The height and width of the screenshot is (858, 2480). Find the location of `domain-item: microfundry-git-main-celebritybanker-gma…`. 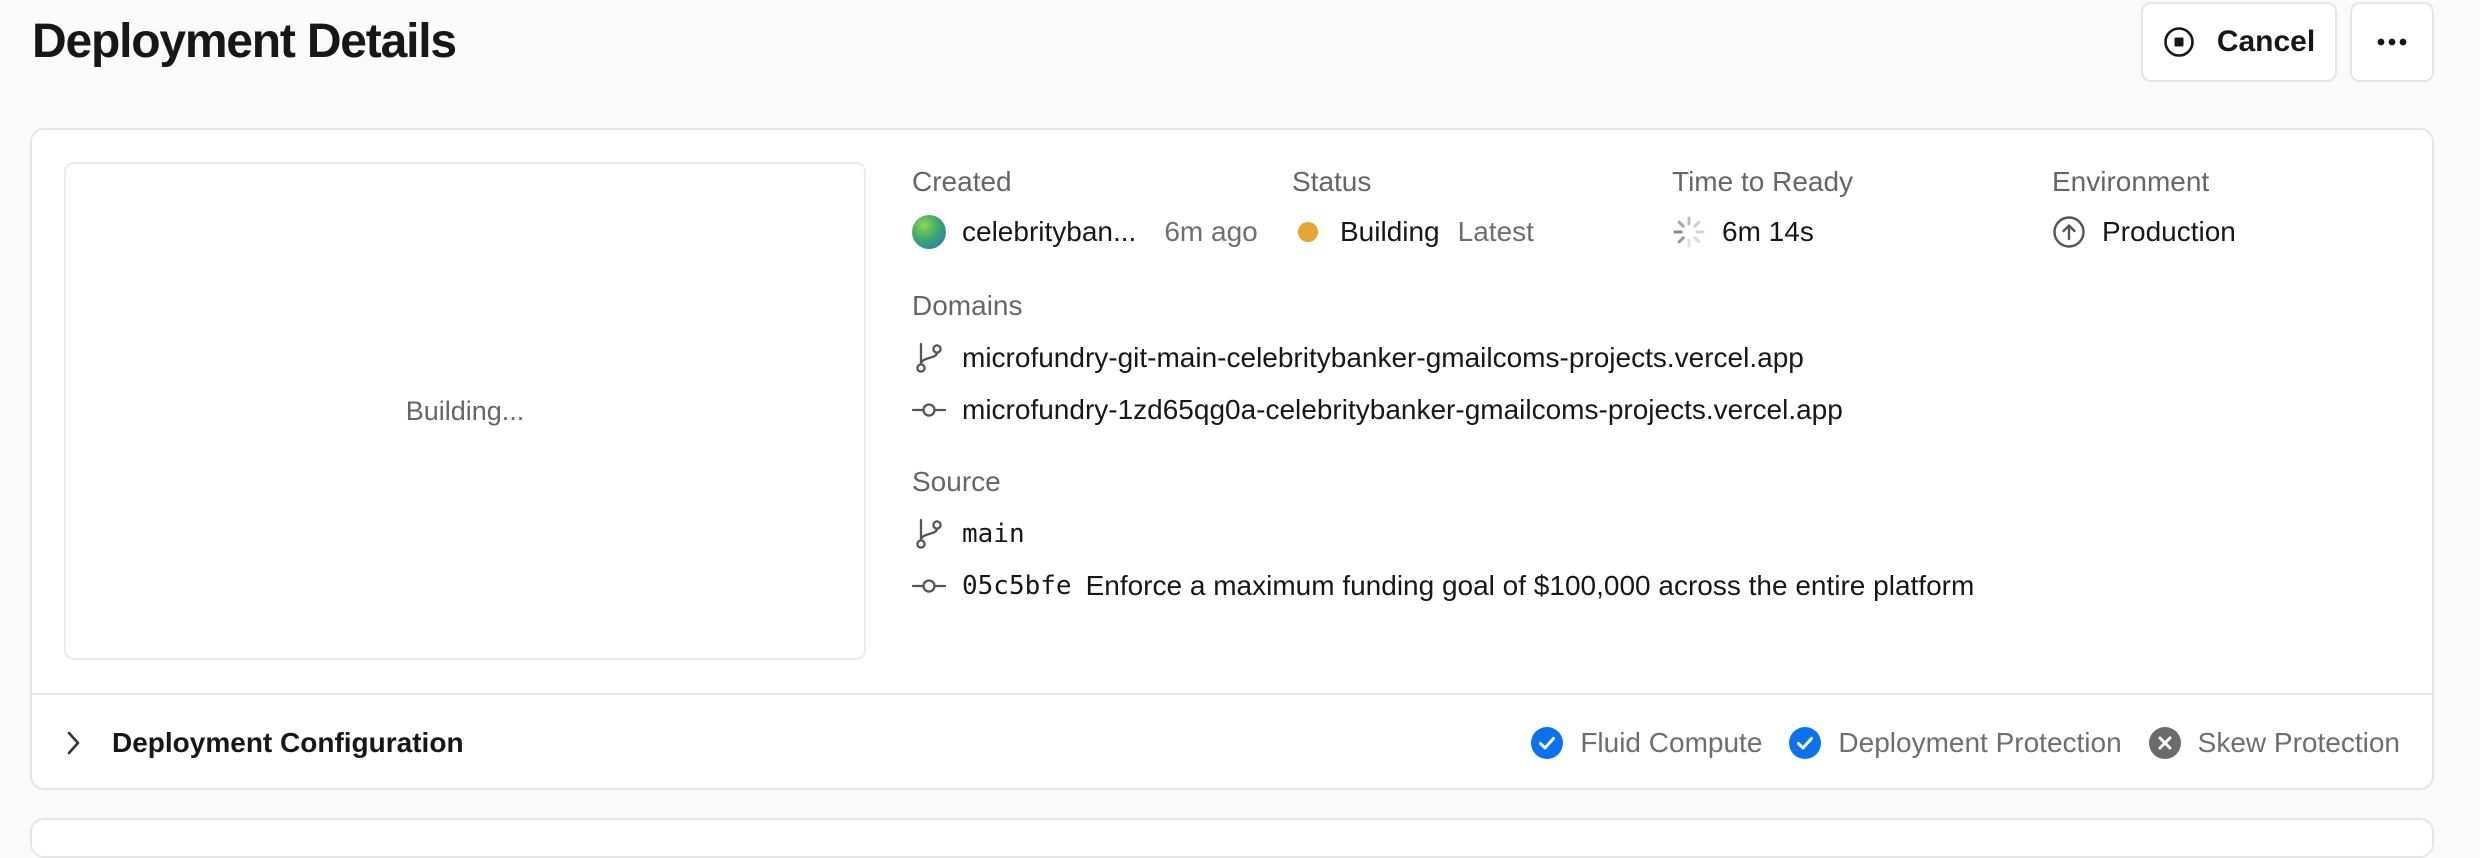

domain-item: microfundry-git-main-celebritybanker-gma… is located at coordinates (1358, 358).